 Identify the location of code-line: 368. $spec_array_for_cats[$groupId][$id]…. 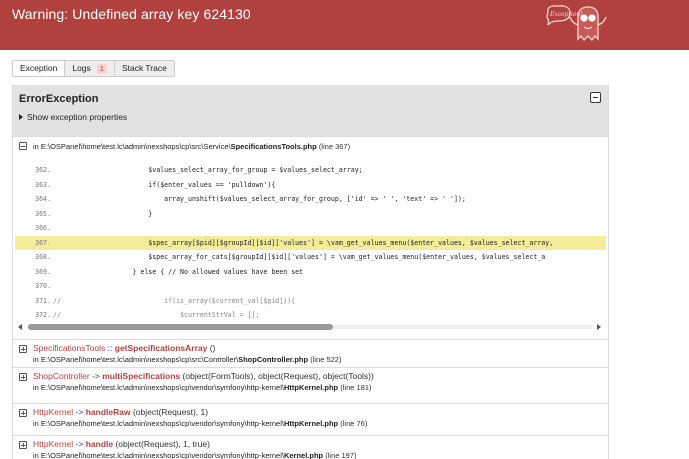
(310, 257).